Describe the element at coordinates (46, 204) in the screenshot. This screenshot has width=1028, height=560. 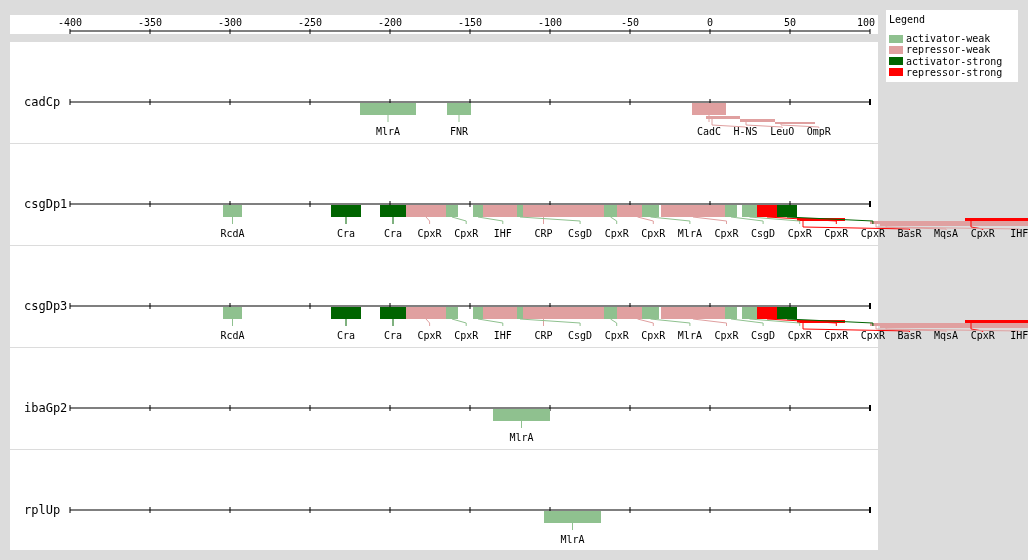
I see `promoter-name: csgDp1` at that location.